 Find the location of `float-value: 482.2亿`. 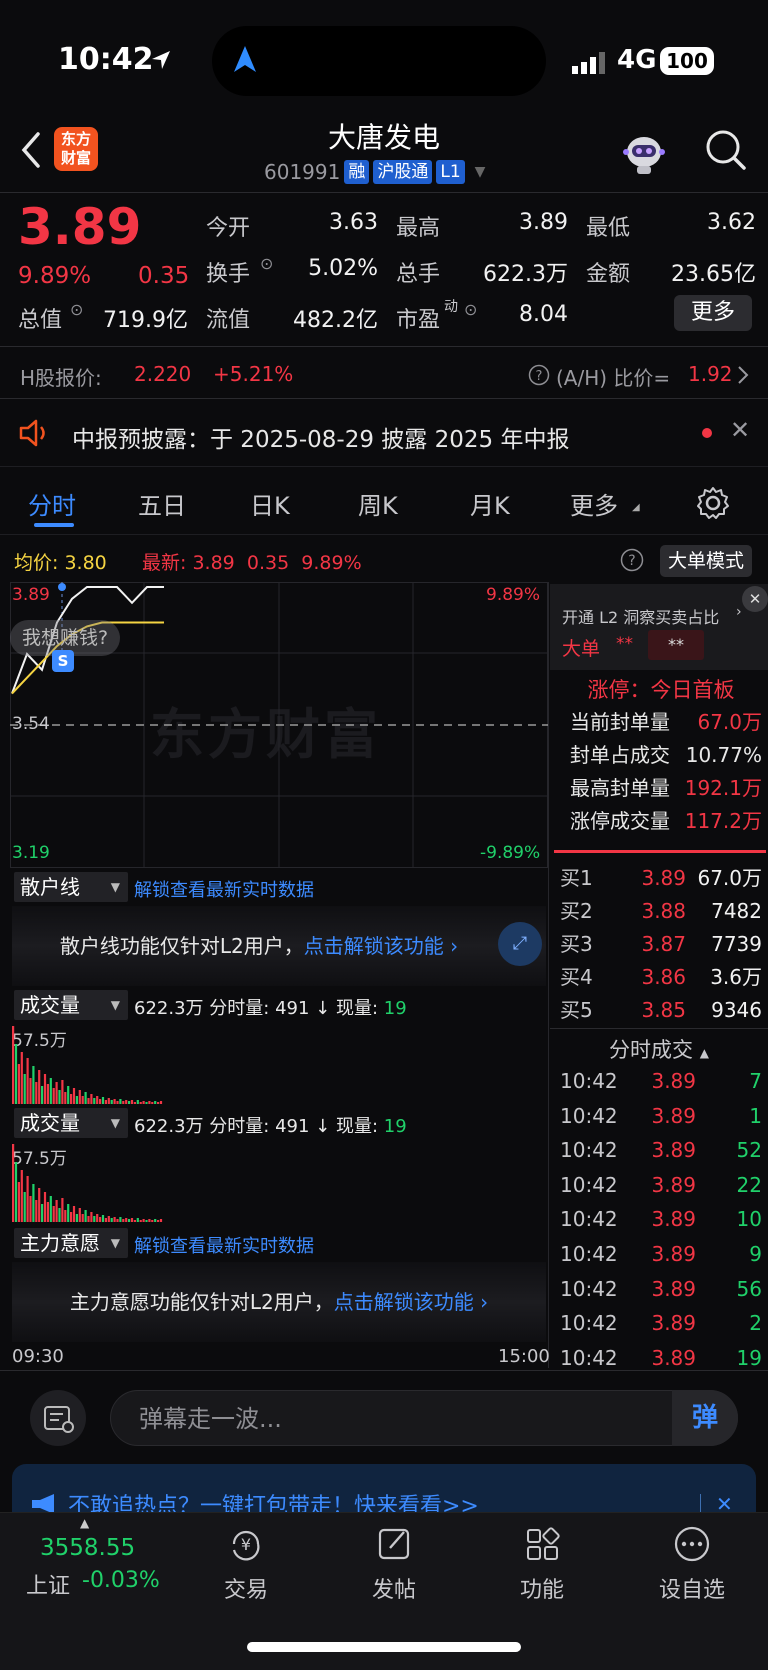

float-value: 482.2亿 is located at coordinates (335, 320).